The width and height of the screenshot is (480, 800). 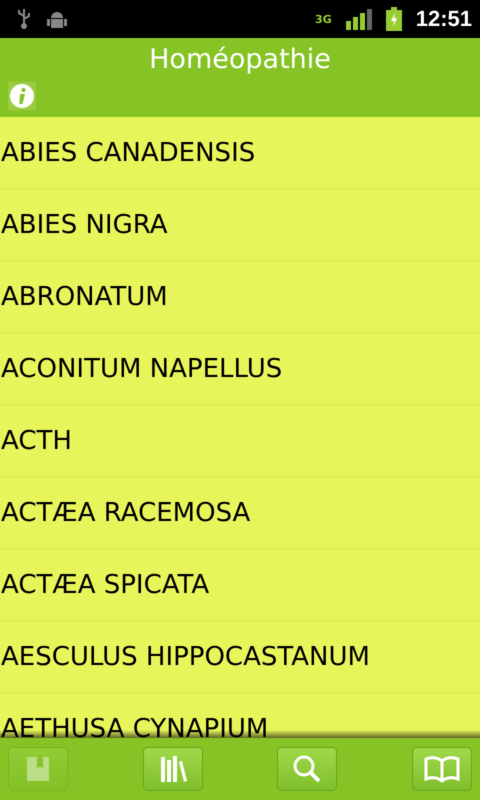 I want to click on remedy-item: ABIES CANADENSIS, so click(x=240, y=153).